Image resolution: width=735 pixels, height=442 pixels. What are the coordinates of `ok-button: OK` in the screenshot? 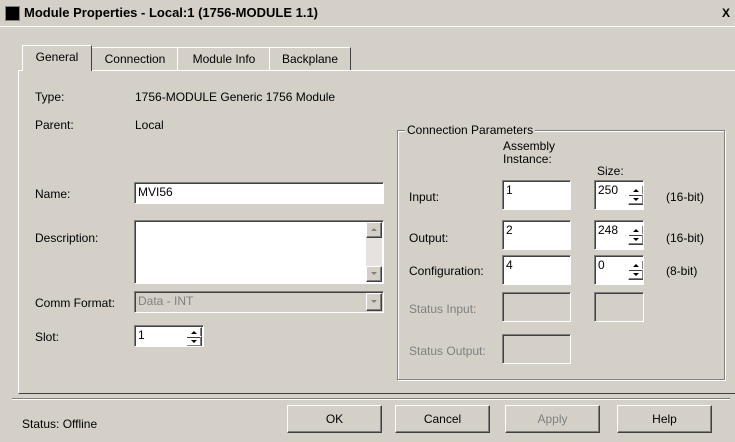 It's located at (334, 419).